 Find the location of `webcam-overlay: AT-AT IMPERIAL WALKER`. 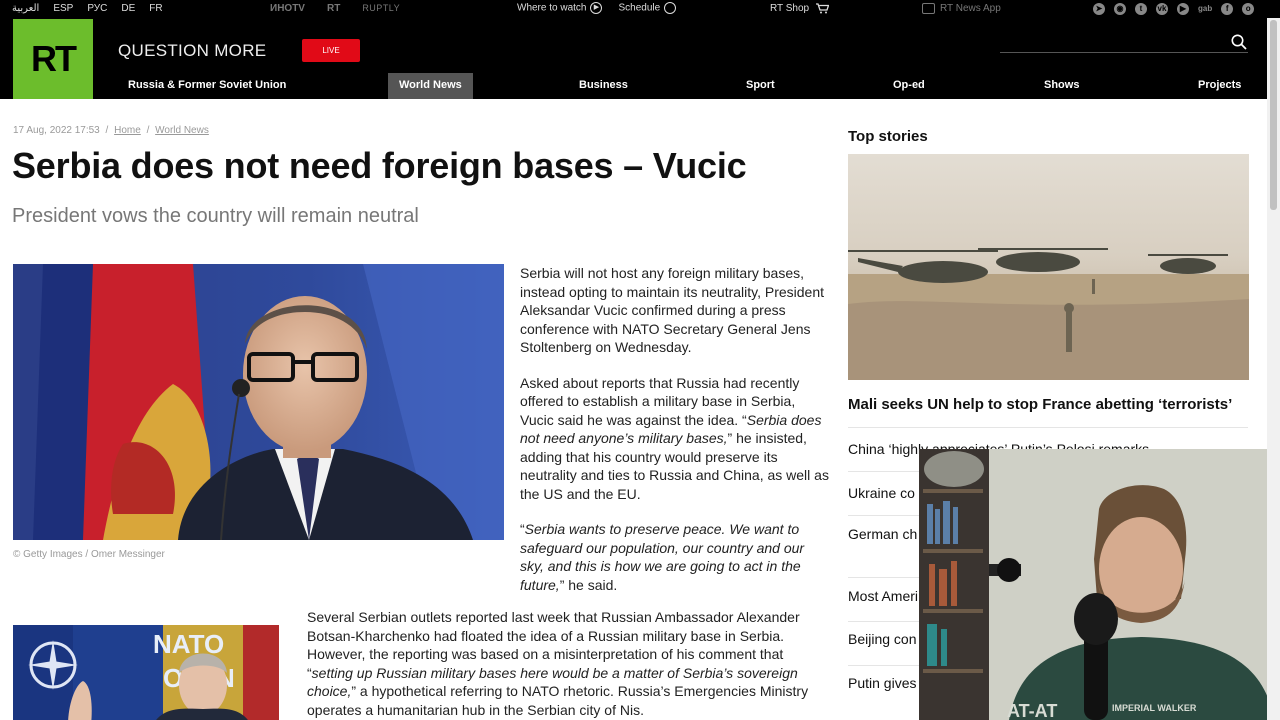

webcam-overlay: AT-AT IMPERIAL WALKER is located at coordinates (1099, 584).